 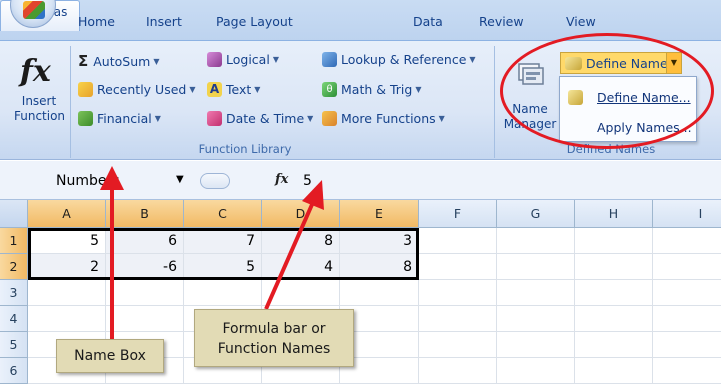 What do you see at coordinates (428, 21) in the screenshot?
I see `tab-data: Data` at bounding box center [428, 21].